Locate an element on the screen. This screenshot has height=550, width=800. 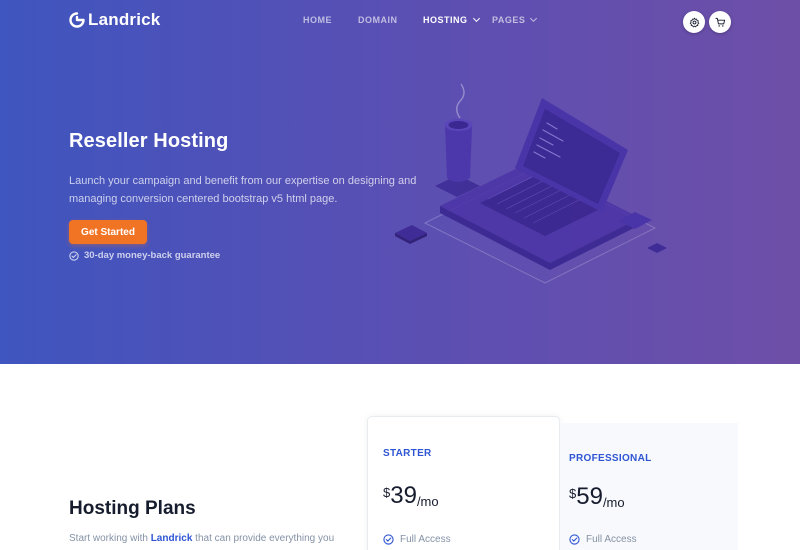
get-started-button: Get Started is located at coordinates (108, 232).